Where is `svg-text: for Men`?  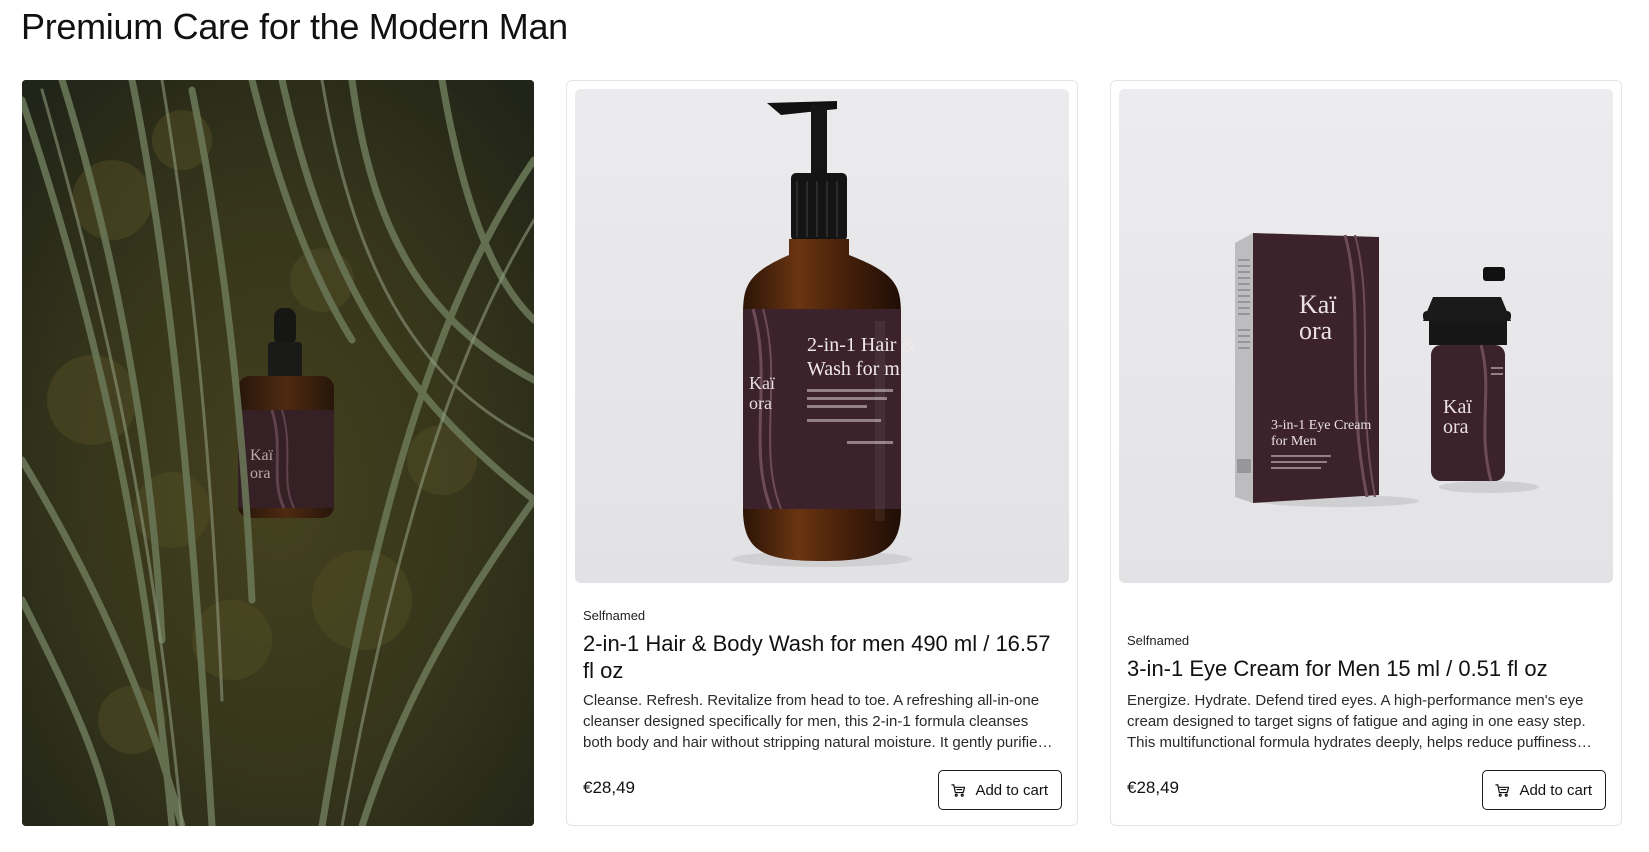 svg-text: for Men is located at coordinates (1294, 441).